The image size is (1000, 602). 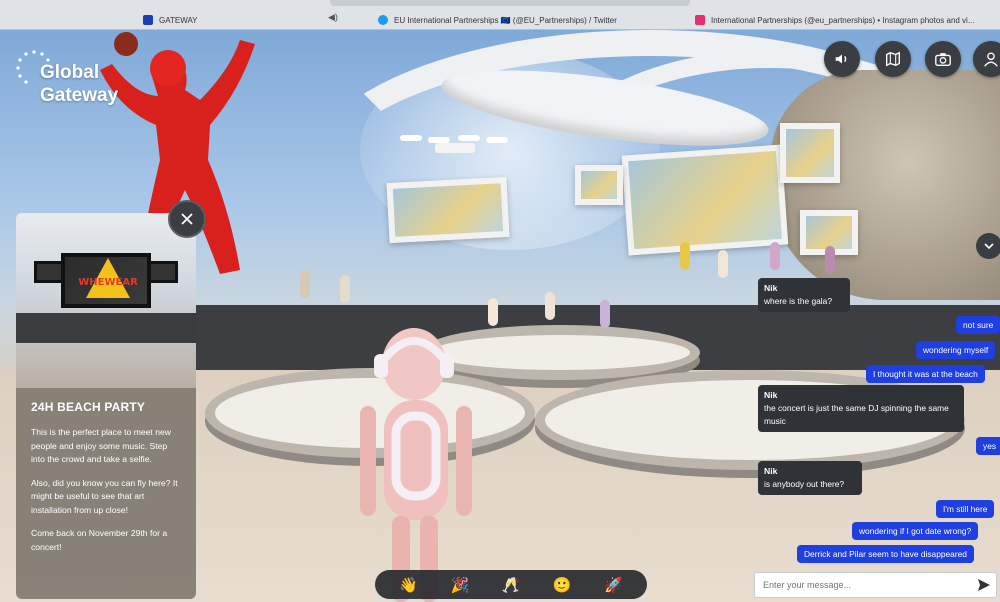 I want to click on player-avatar, so click(x=417, y=464).